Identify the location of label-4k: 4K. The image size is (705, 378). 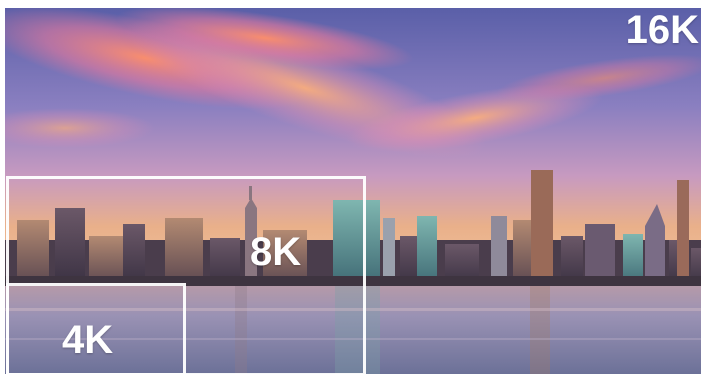
(88, 340).